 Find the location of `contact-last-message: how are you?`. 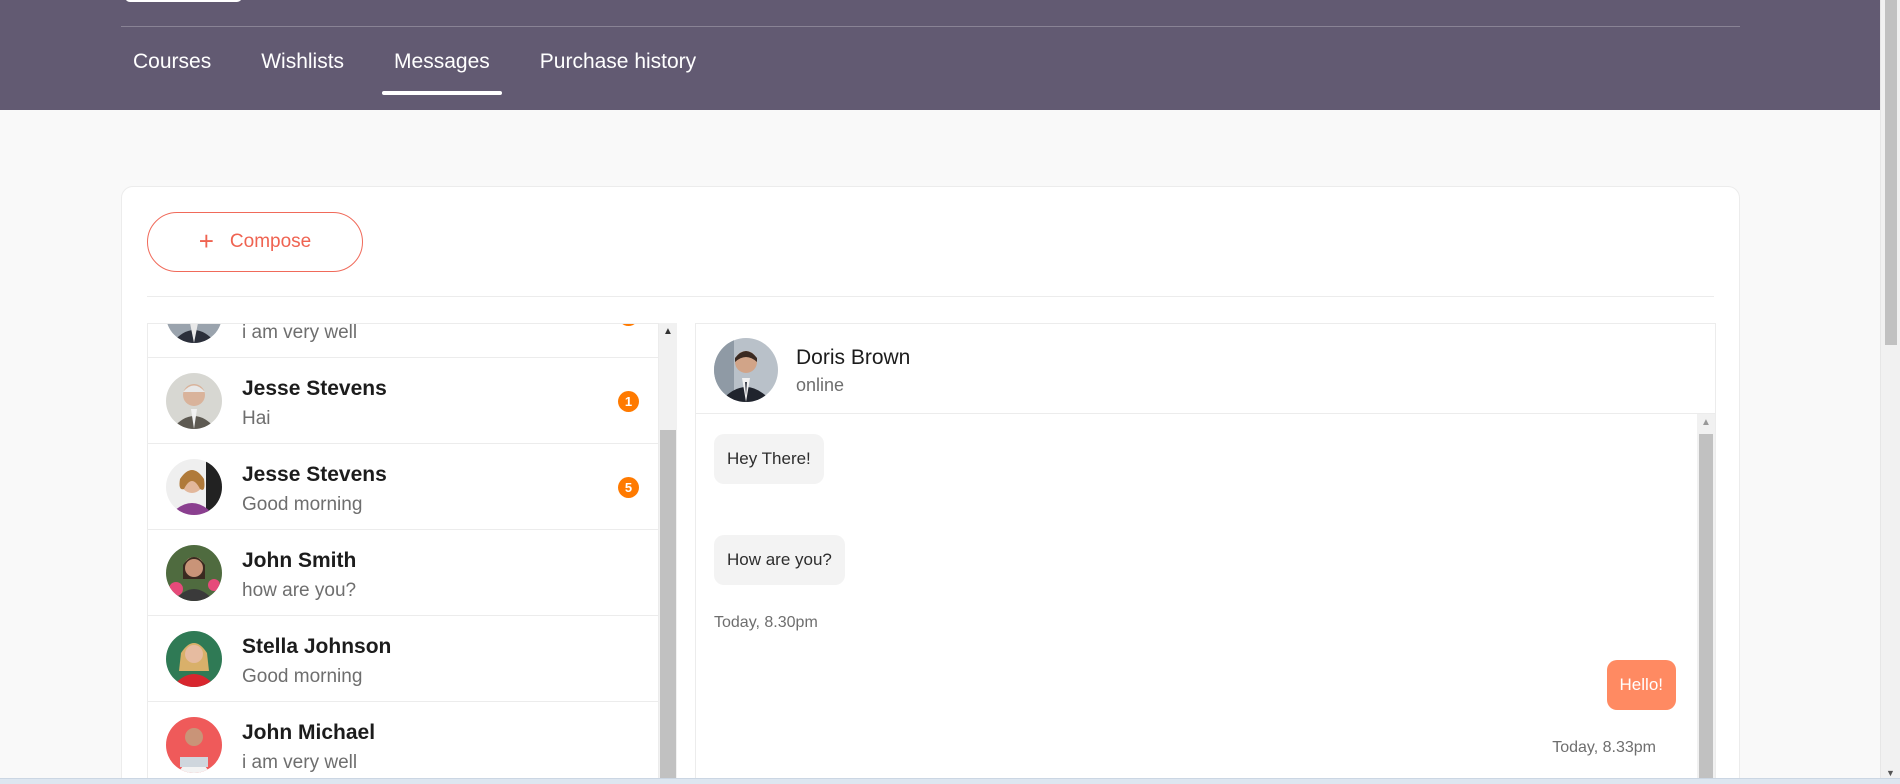

contact-last-message: how are you? is located at coordinates (299, 590).